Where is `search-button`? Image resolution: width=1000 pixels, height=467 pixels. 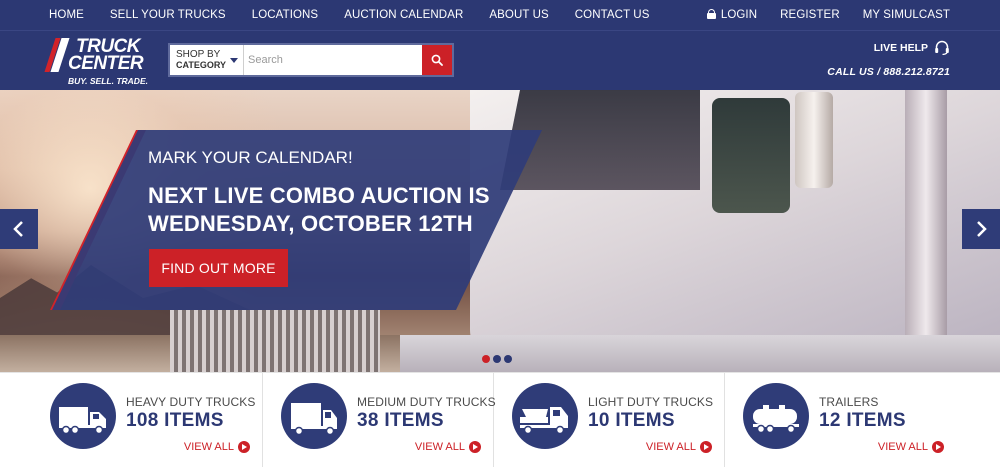 search-button is located at coordinates (437, 60).